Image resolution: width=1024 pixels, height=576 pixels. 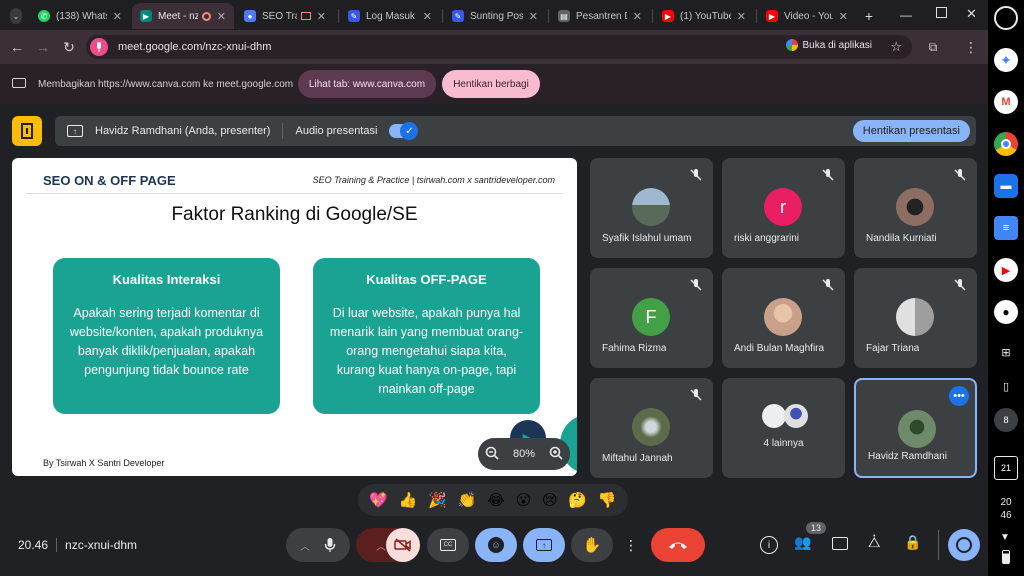 What do you see at coordinates (27, 131) in the screenshot?
I see `meet-activities-icon` at bounding box center [27, 131].